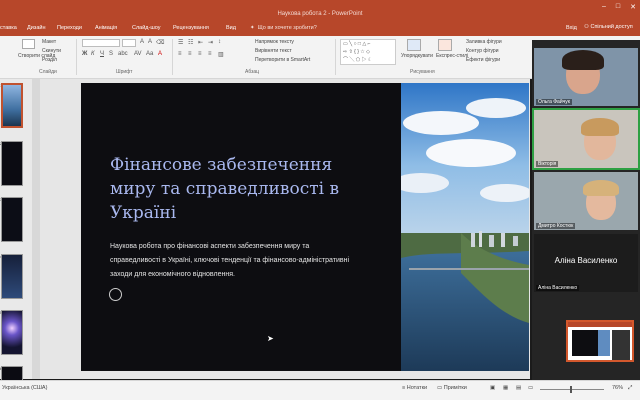  Describe the element at coordinates (455, 388) in the screenshot. I see `comments-label: Примітки` at that location.